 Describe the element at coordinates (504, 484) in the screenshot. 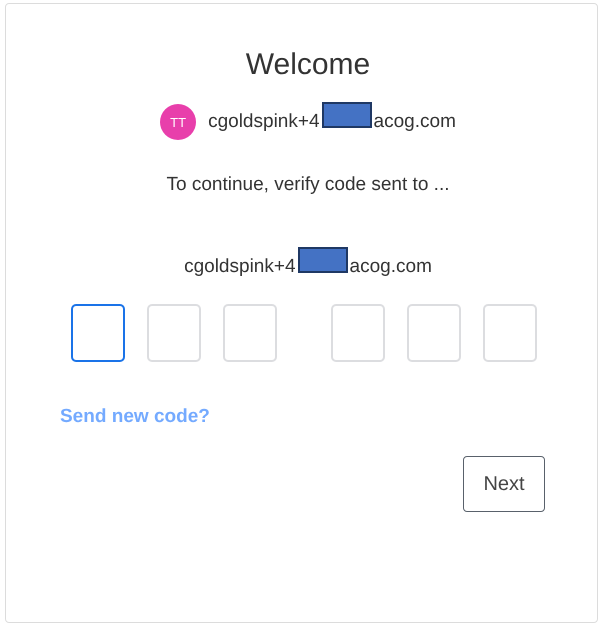

I see `next-button: Next` at that location.